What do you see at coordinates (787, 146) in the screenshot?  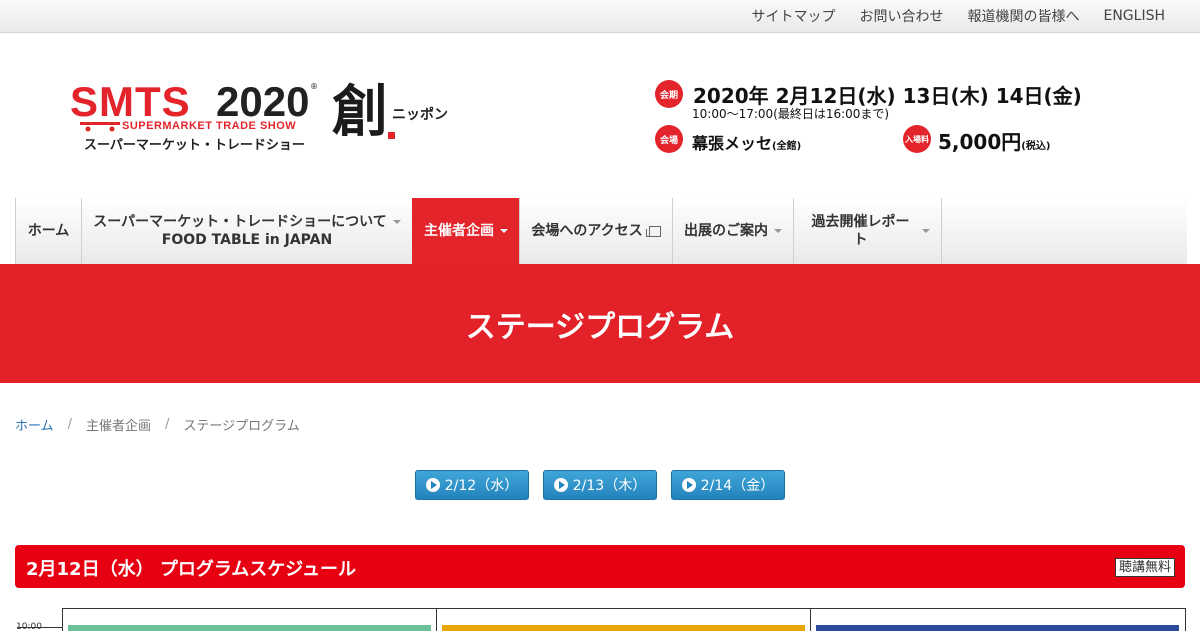 I see `venue-note: (全館)` at bounding box center [787, 146].